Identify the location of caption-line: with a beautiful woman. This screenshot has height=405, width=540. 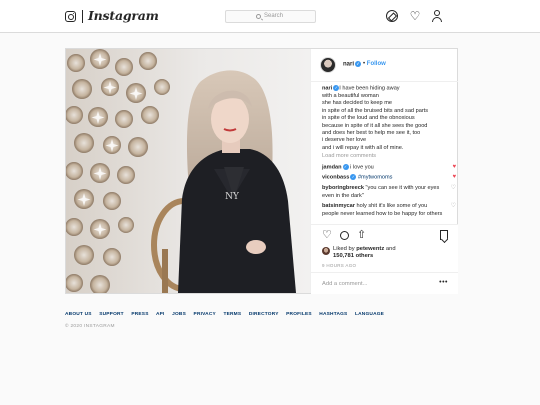
(350, 95).